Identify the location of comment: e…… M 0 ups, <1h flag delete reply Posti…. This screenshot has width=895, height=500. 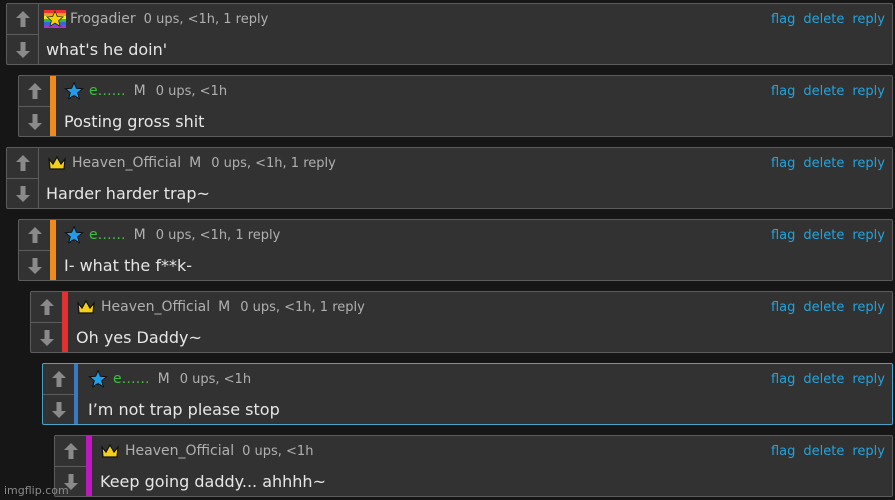
(455, 106).